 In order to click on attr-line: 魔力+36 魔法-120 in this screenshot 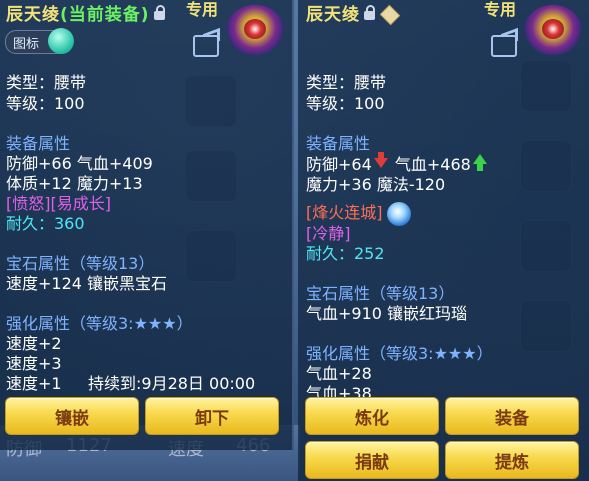, I will do `click(376, 184)`.